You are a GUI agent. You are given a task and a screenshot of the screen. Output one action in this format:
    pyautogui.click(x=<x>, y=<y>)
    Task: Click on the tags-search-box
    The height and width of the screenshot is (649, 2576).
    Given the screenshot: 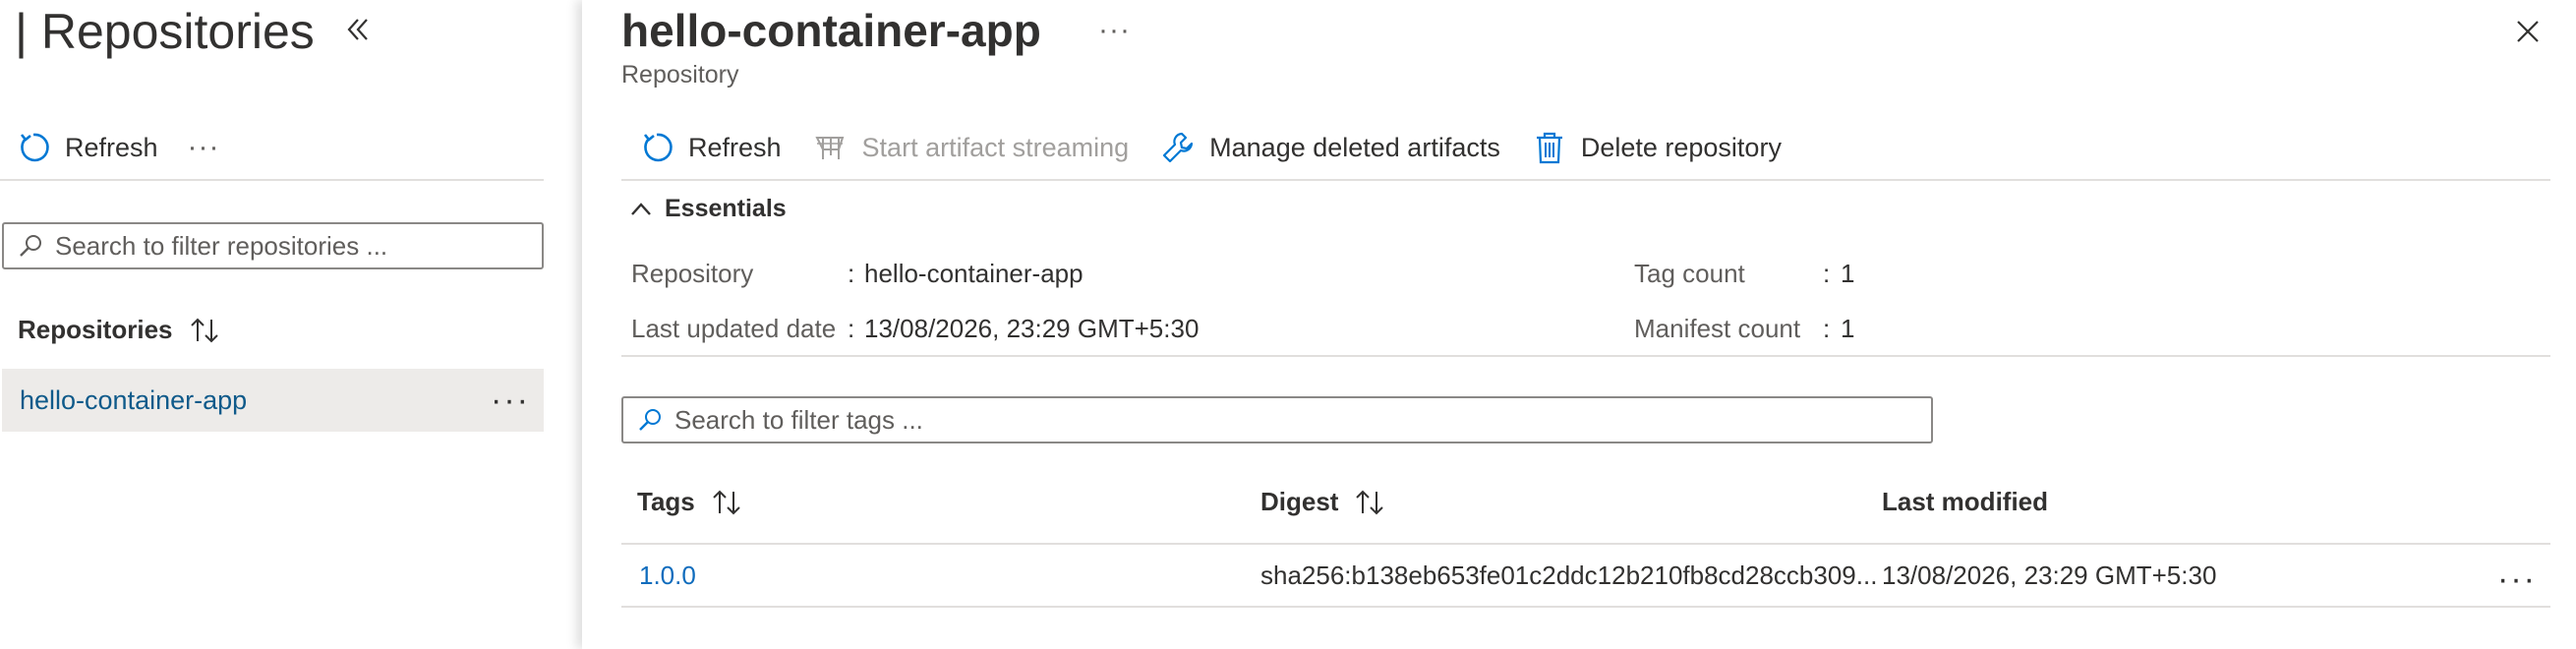 What is the action you would take?
    pyautogui.click(x=1277, y=419)
    